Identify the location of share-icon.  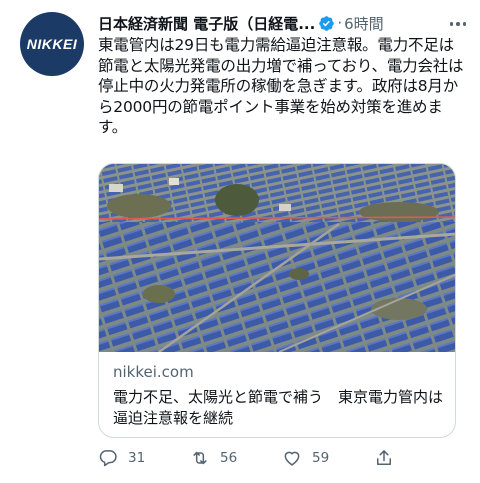
(384, 457).